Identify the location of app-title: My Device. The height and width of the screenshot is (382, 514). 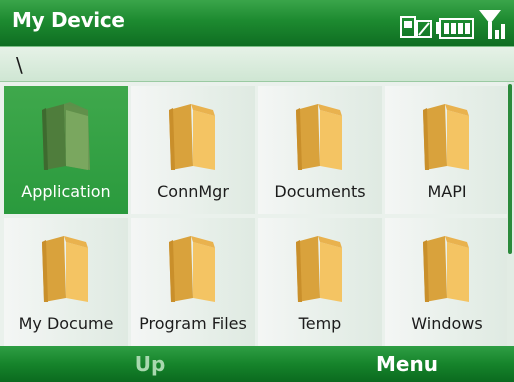
(68, 20).